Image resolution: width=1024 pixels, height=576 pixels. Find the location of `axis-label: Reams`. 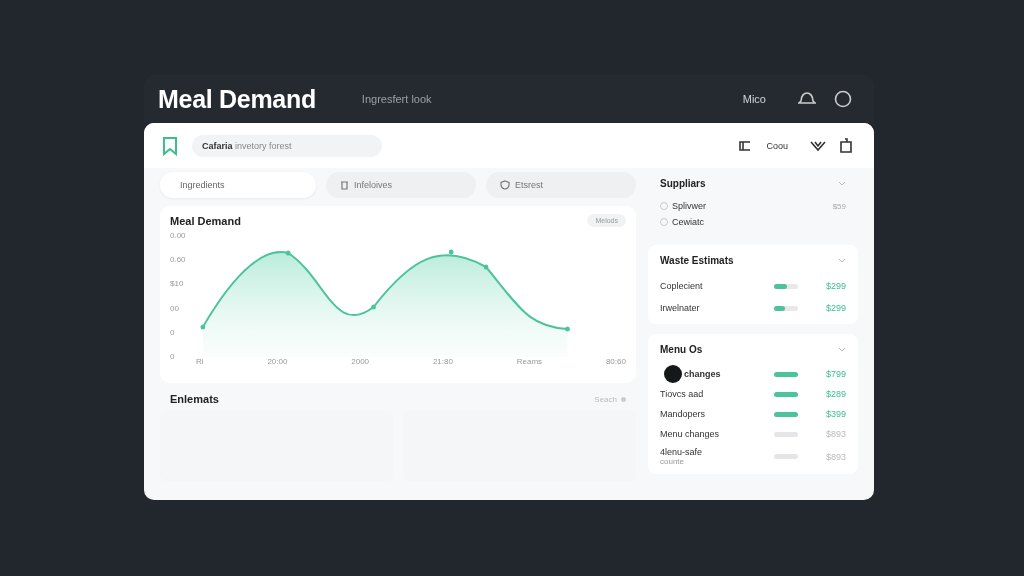

axis-label: Reams is located at coordinates (529, 361).